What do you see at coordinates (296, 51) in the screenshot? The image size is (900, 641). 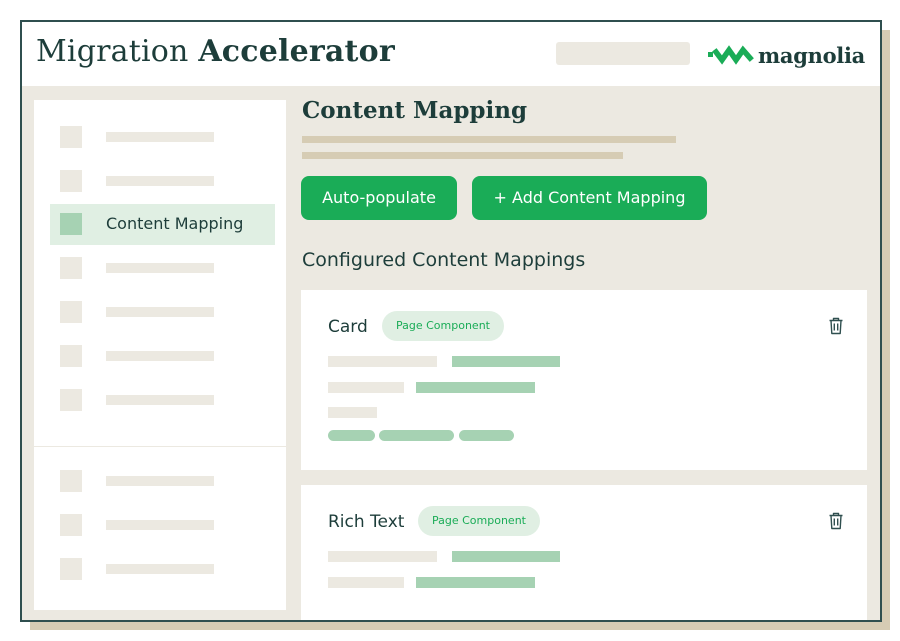 I see `app-title-bold: Accelerator` at bounding box center [296, 51].